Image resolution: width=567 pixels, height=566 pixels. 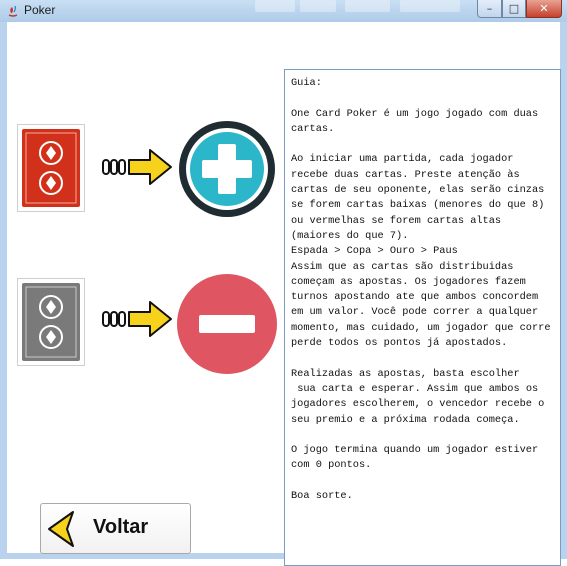 I want to click on java-app-icon, so click(x=13, y=11).